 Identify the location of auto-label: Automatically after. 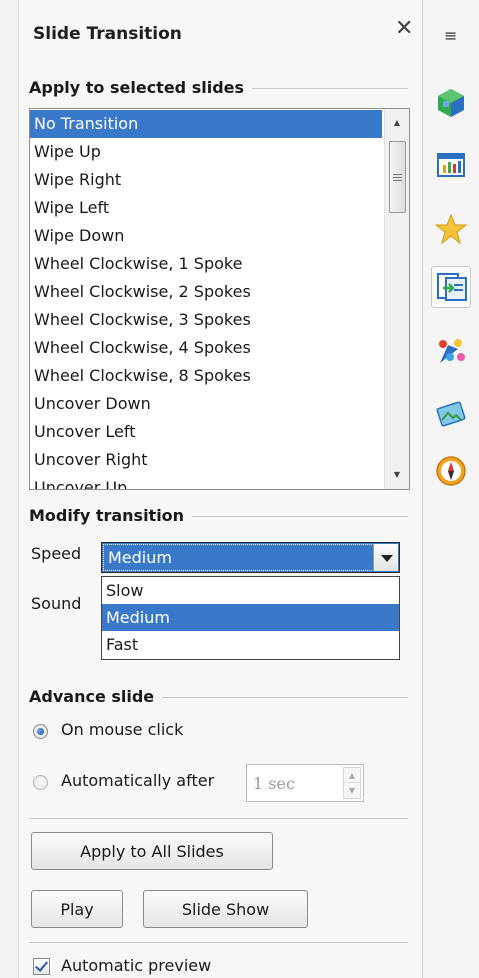
(137, 780).